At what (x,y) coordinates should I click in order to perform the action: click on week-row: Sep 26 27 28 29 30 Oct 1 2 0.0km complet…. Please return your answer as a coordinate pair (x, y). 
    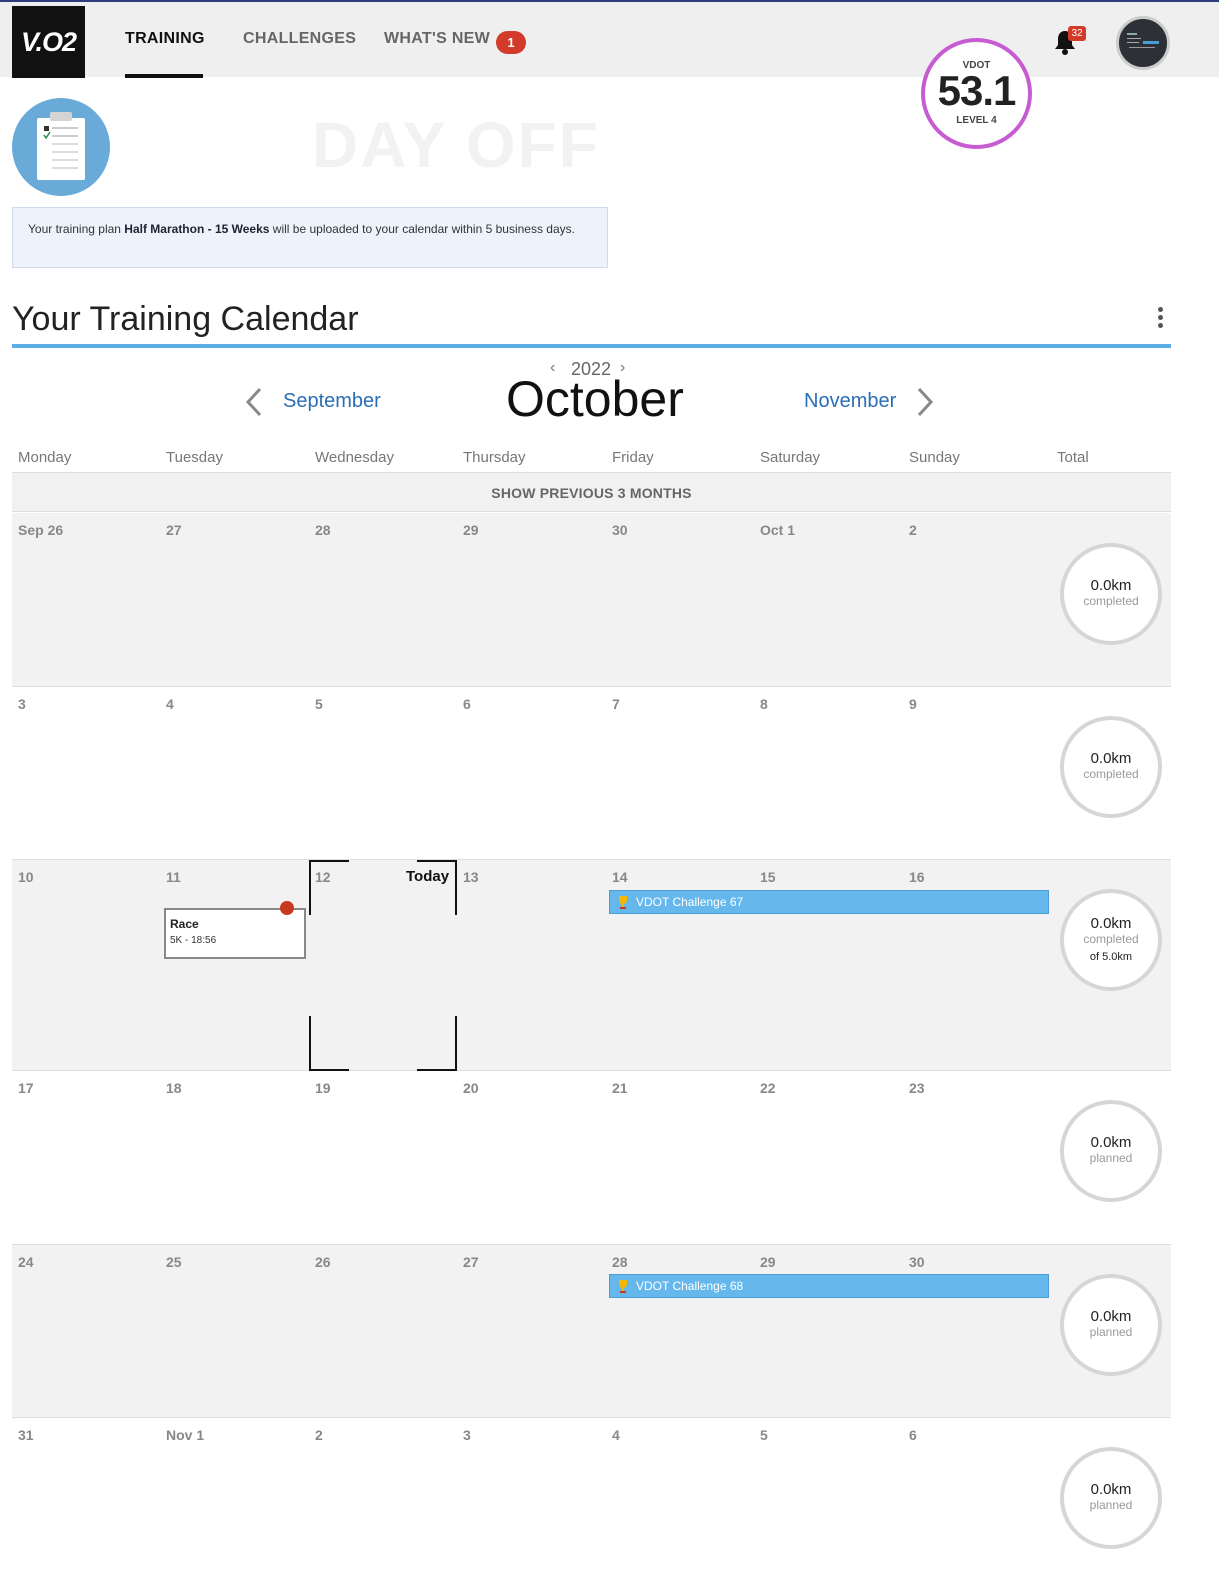
    Looking at the image, I should click on (591, 600).